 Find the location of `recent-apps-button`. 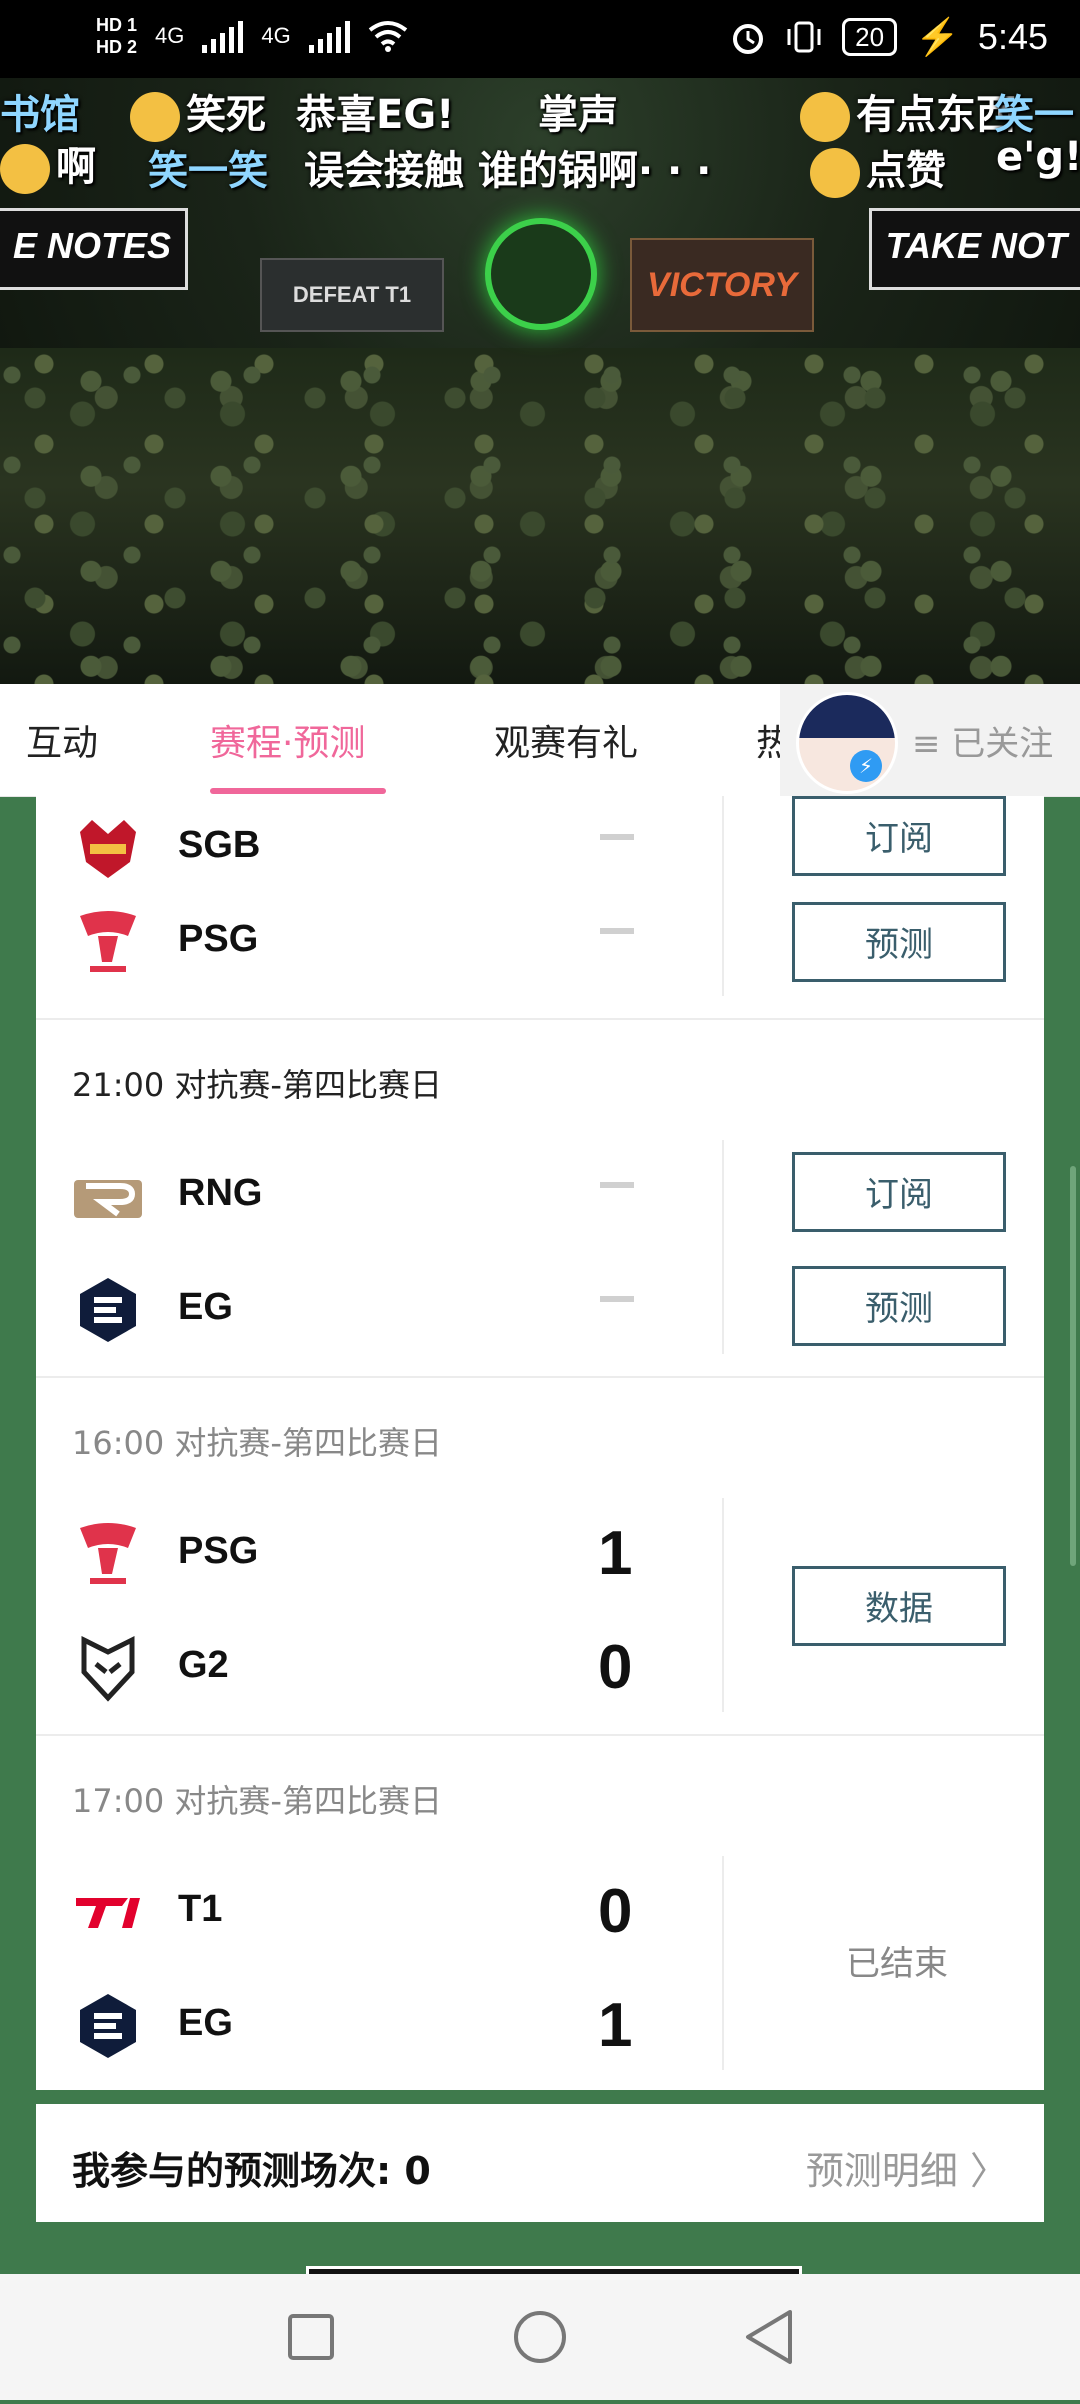

recent-apps-button is located at coordinates (310, 2337).